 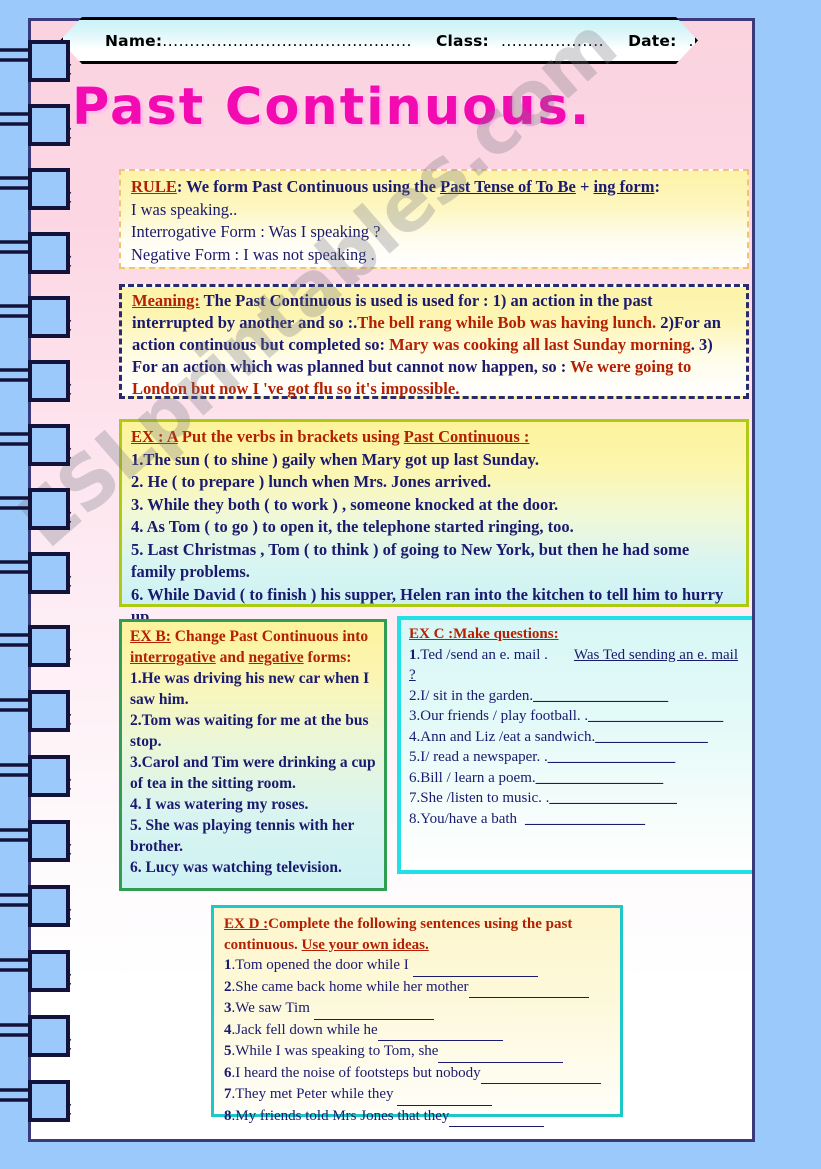 What do you see at coordinates (335, 1051) in the screenshot?
I see `exercise-d-text: .While I was speaking to Tom, she` at bounding box center [335, 1051].